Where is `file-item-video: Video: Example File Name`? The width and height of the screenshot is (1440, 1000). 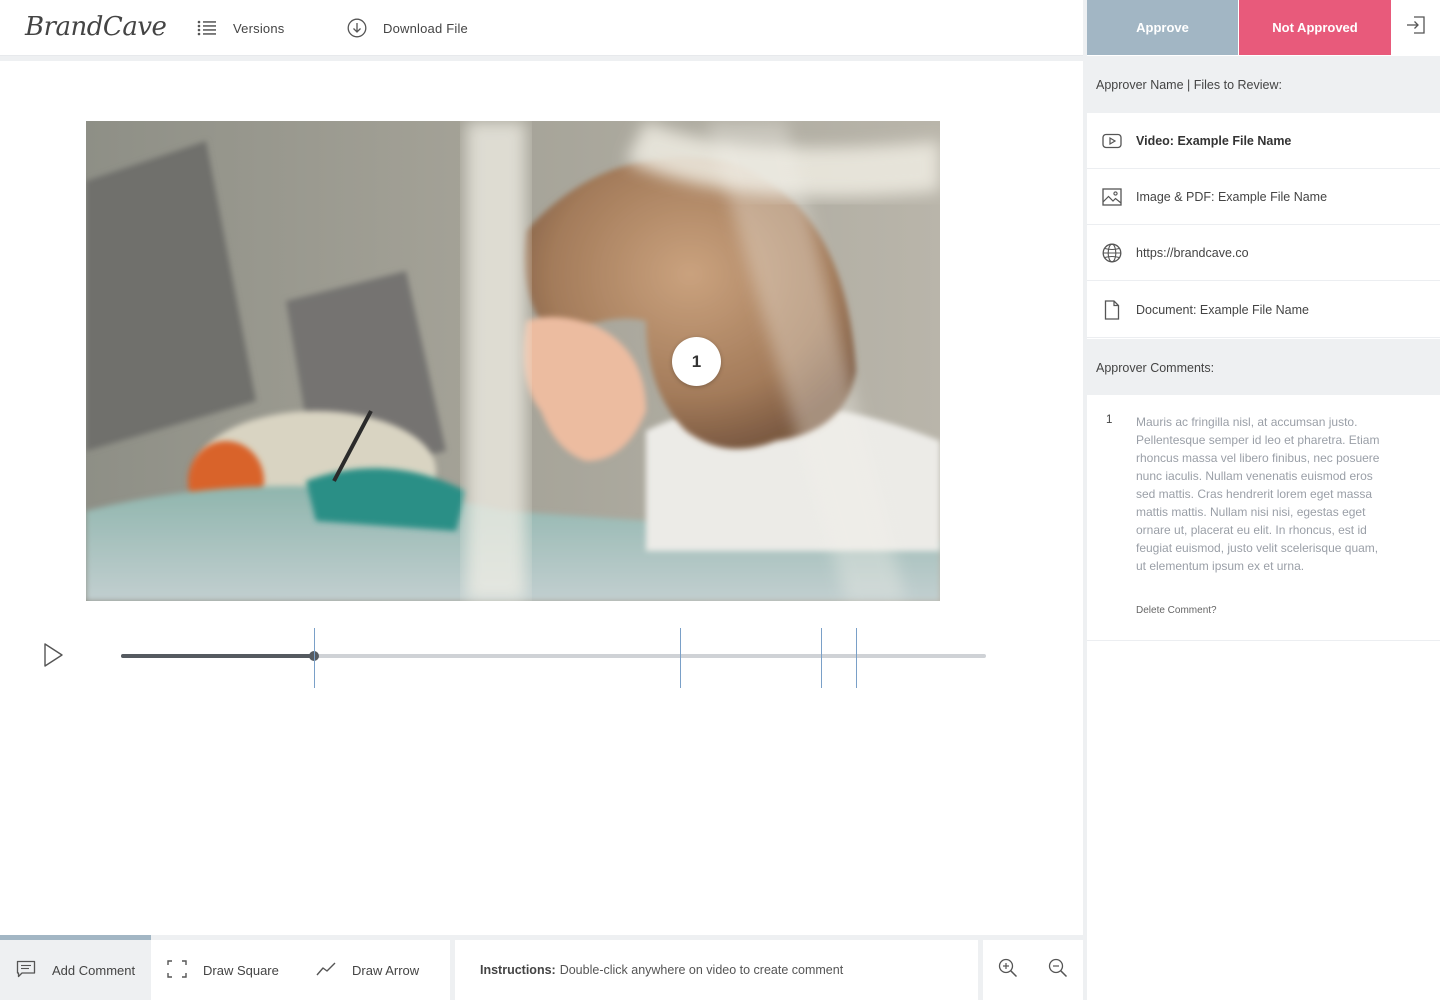
file-item-video: Video: Example File Name is located at coordinates (1263, 141).